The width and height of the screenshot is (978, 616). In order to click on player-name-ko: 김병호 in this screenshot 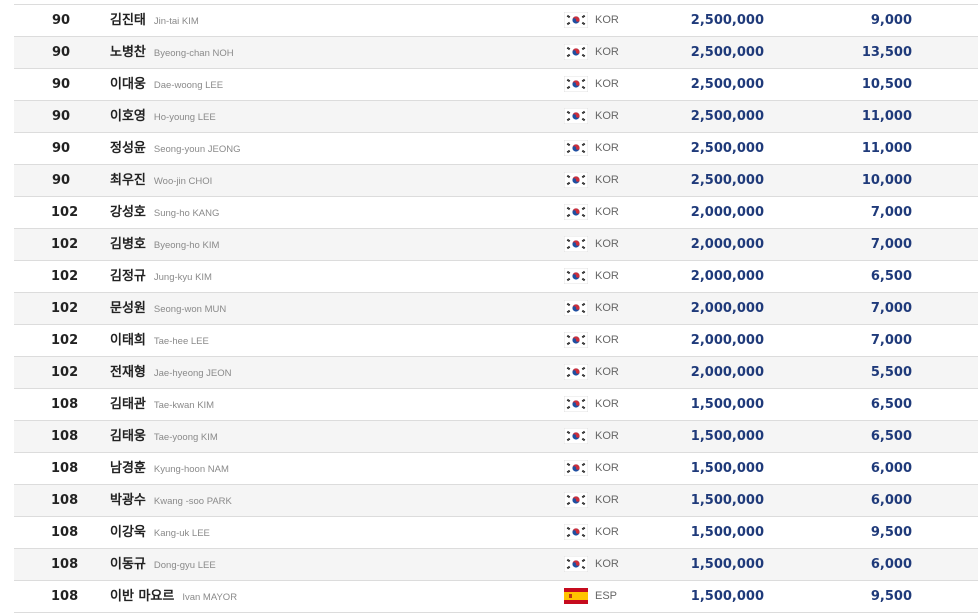, I will do `click(128, 244)`.